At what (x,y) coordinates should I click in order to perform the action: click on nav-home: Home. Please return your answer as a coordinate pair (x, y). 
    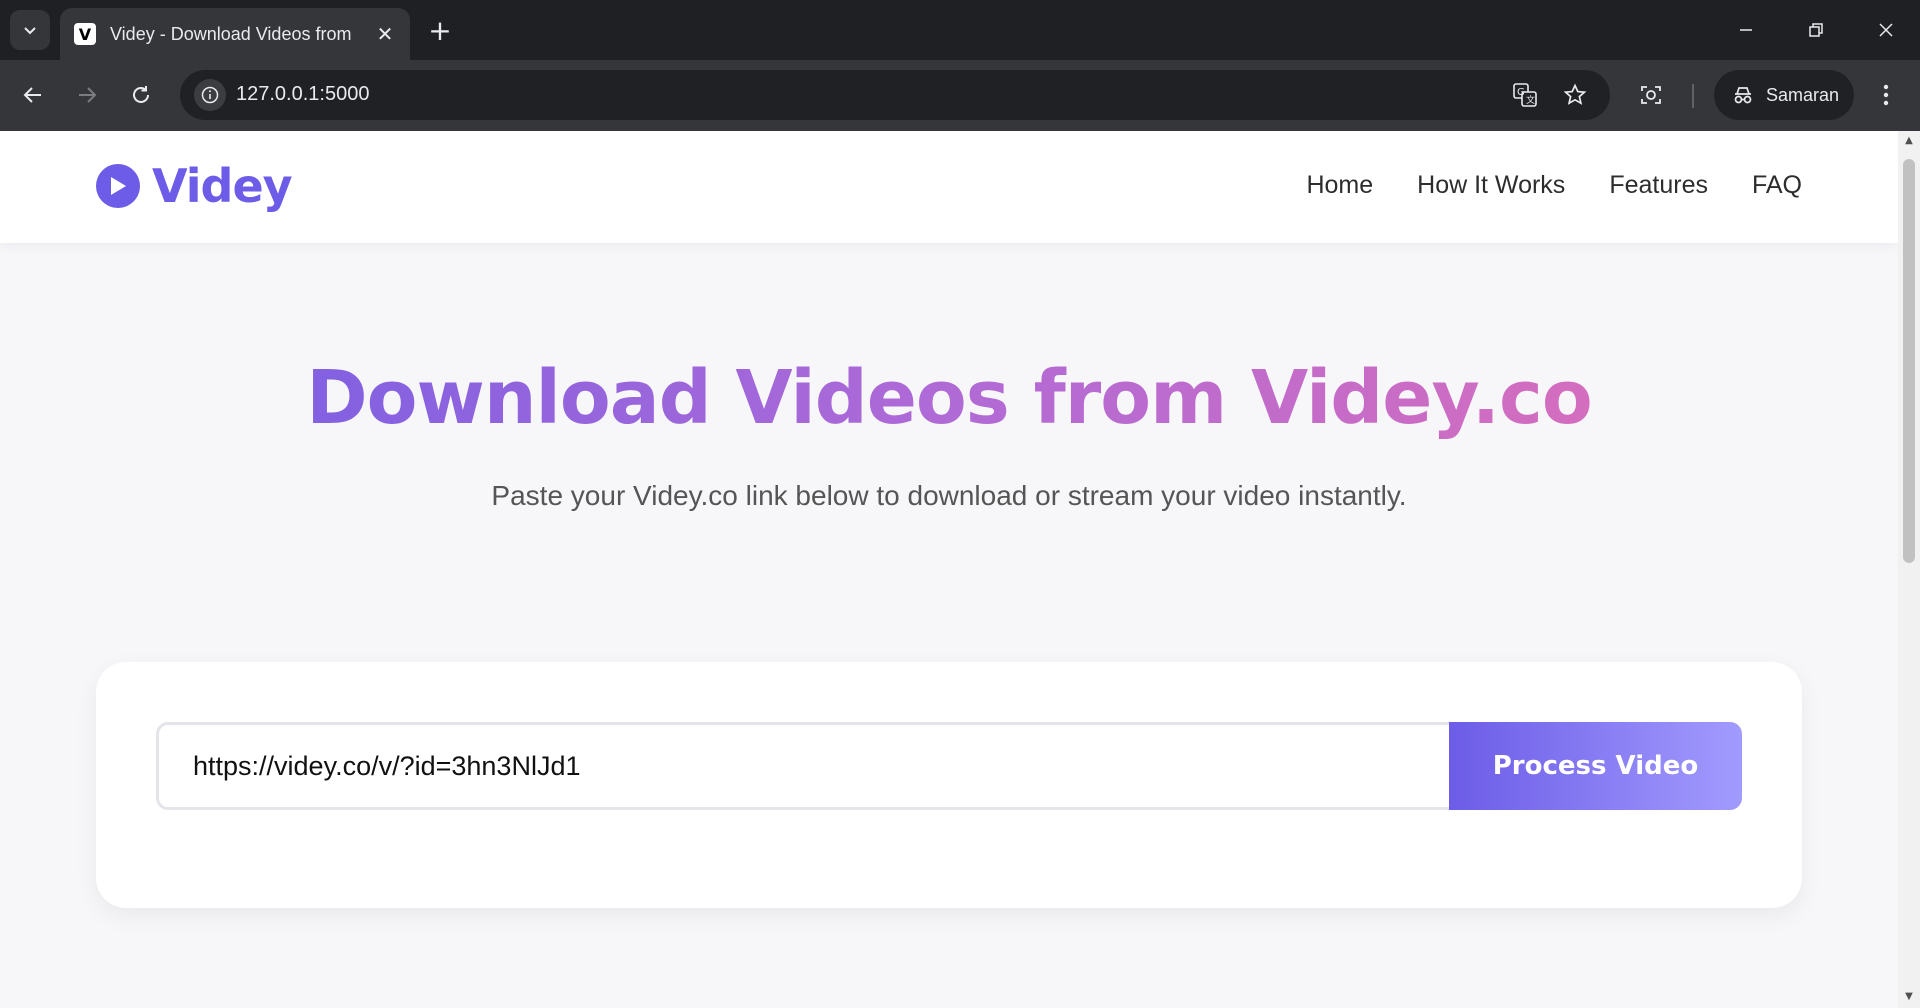
    Looking at the image, I should click on (1339, 185).